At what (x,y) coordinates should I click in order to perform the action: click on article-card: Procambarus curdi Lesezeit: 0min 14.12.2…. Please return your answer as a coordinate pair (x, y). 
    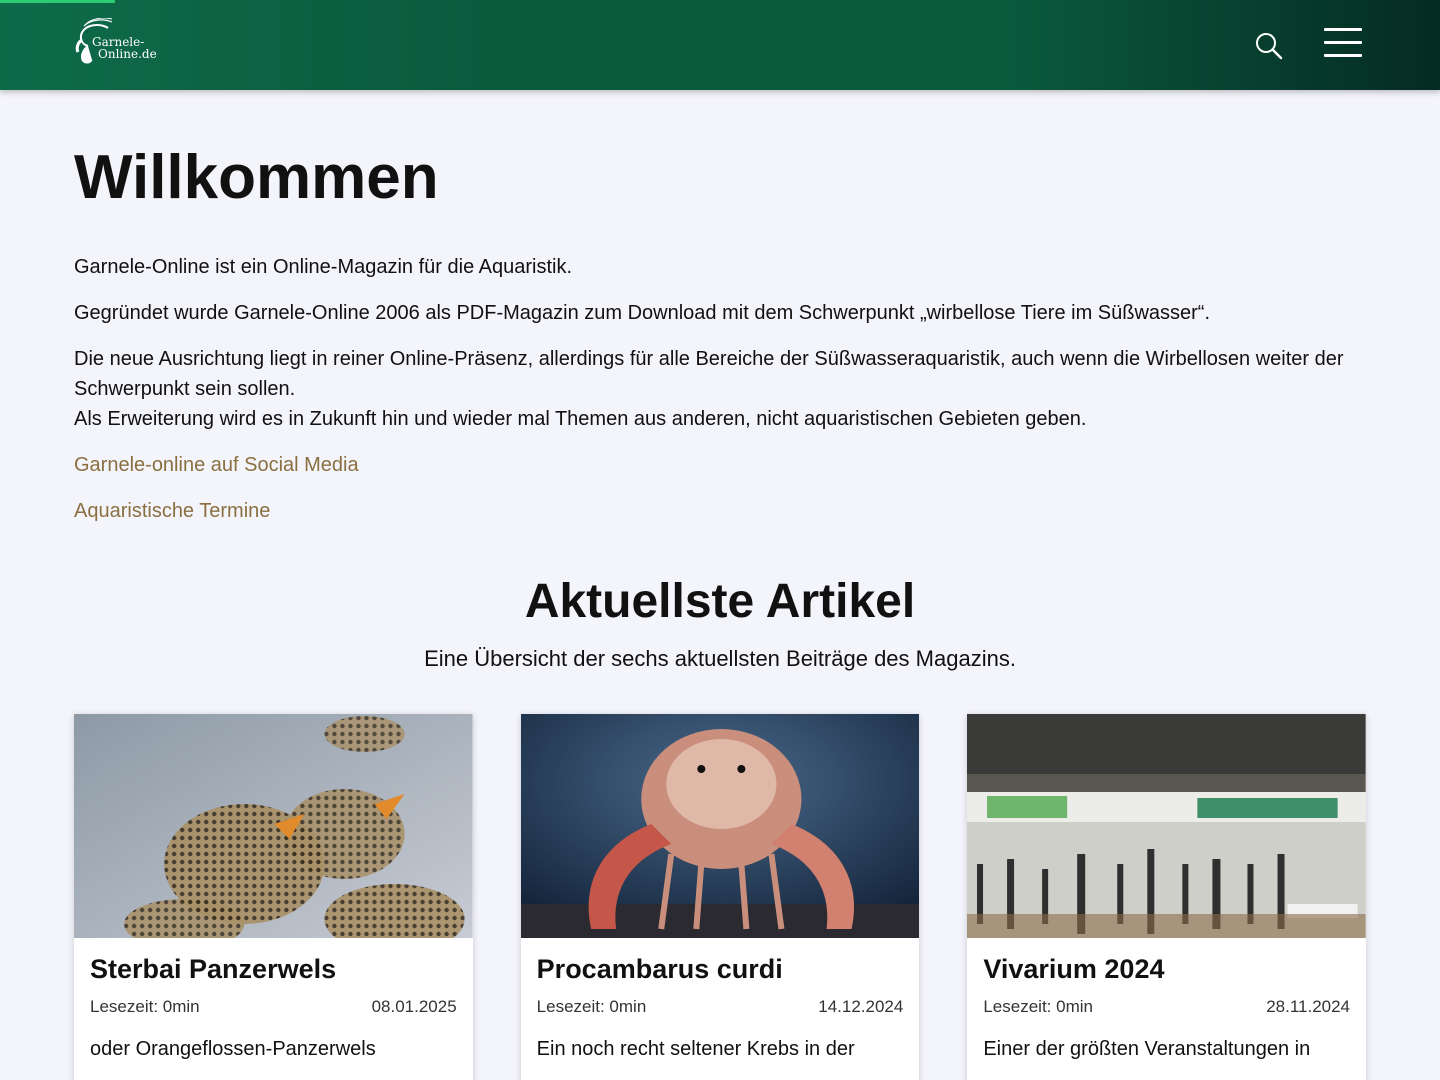
    Looking at the image, I should click on (720, 897).